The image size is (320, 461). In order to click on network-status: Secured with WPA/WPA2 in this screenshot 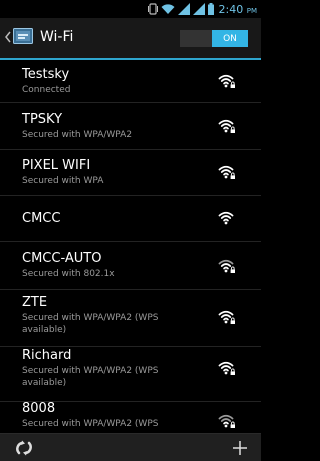, I will do `click(77, 135)`.